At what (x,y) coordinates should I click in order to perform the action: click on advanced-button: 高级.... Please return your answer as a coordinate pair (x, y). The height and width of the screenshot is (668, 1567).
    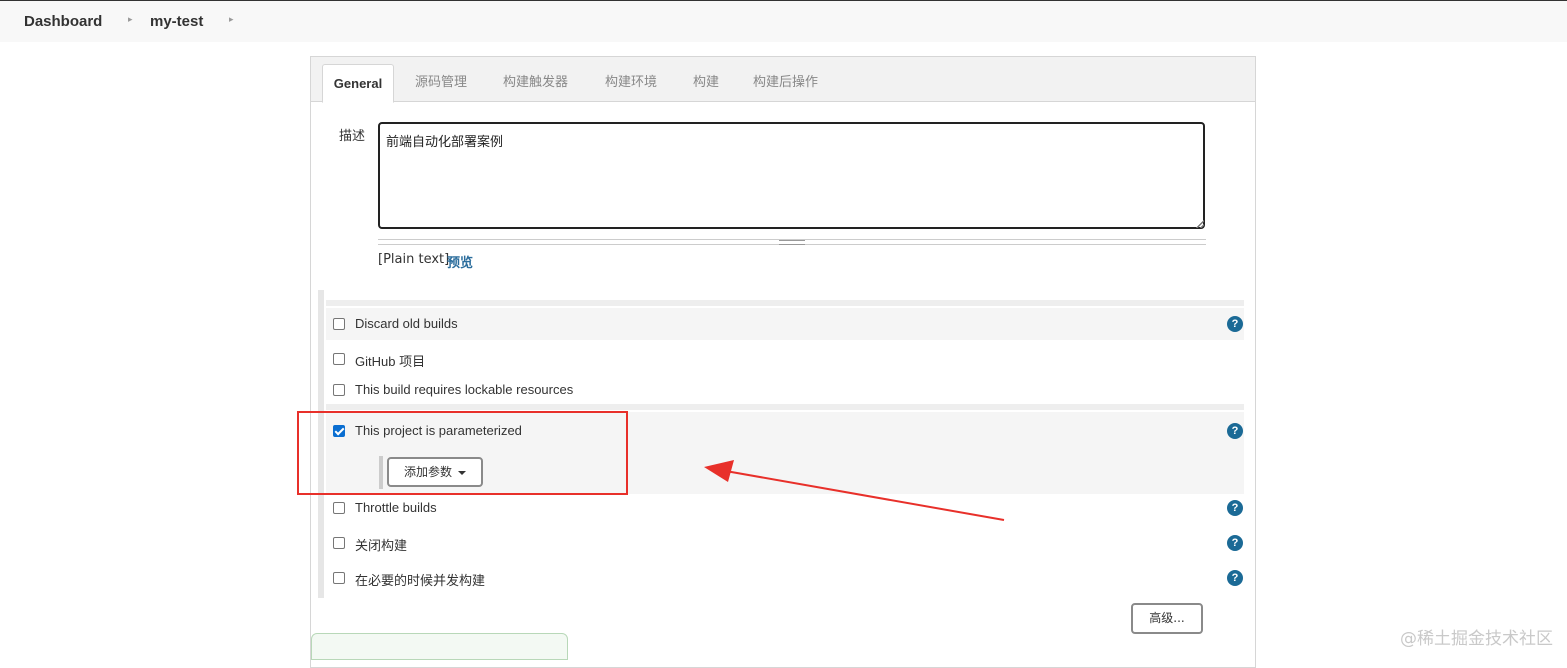
    Looking at the image, I should click on (1167, 618).